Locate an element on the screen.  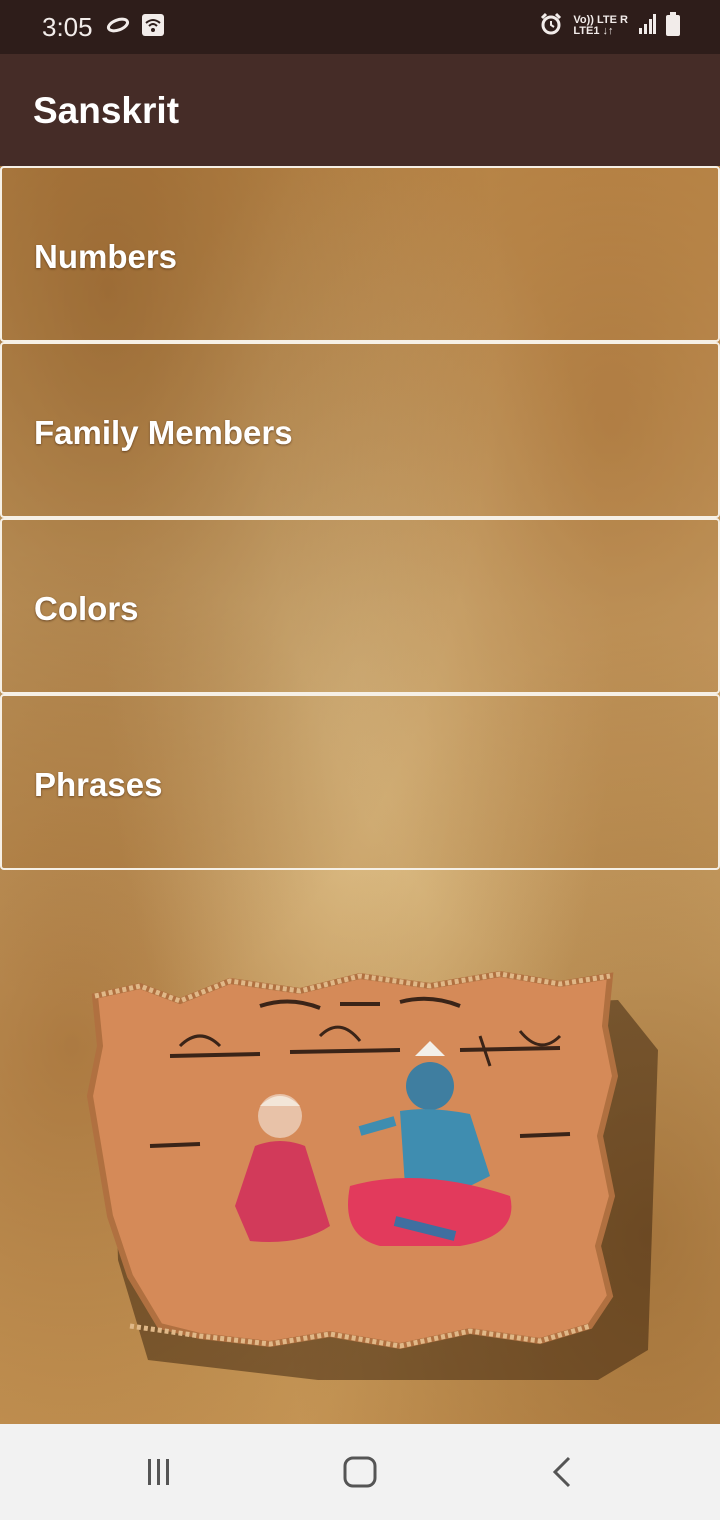
menu-item-label: Phrases is located at coordinates (98, 784).